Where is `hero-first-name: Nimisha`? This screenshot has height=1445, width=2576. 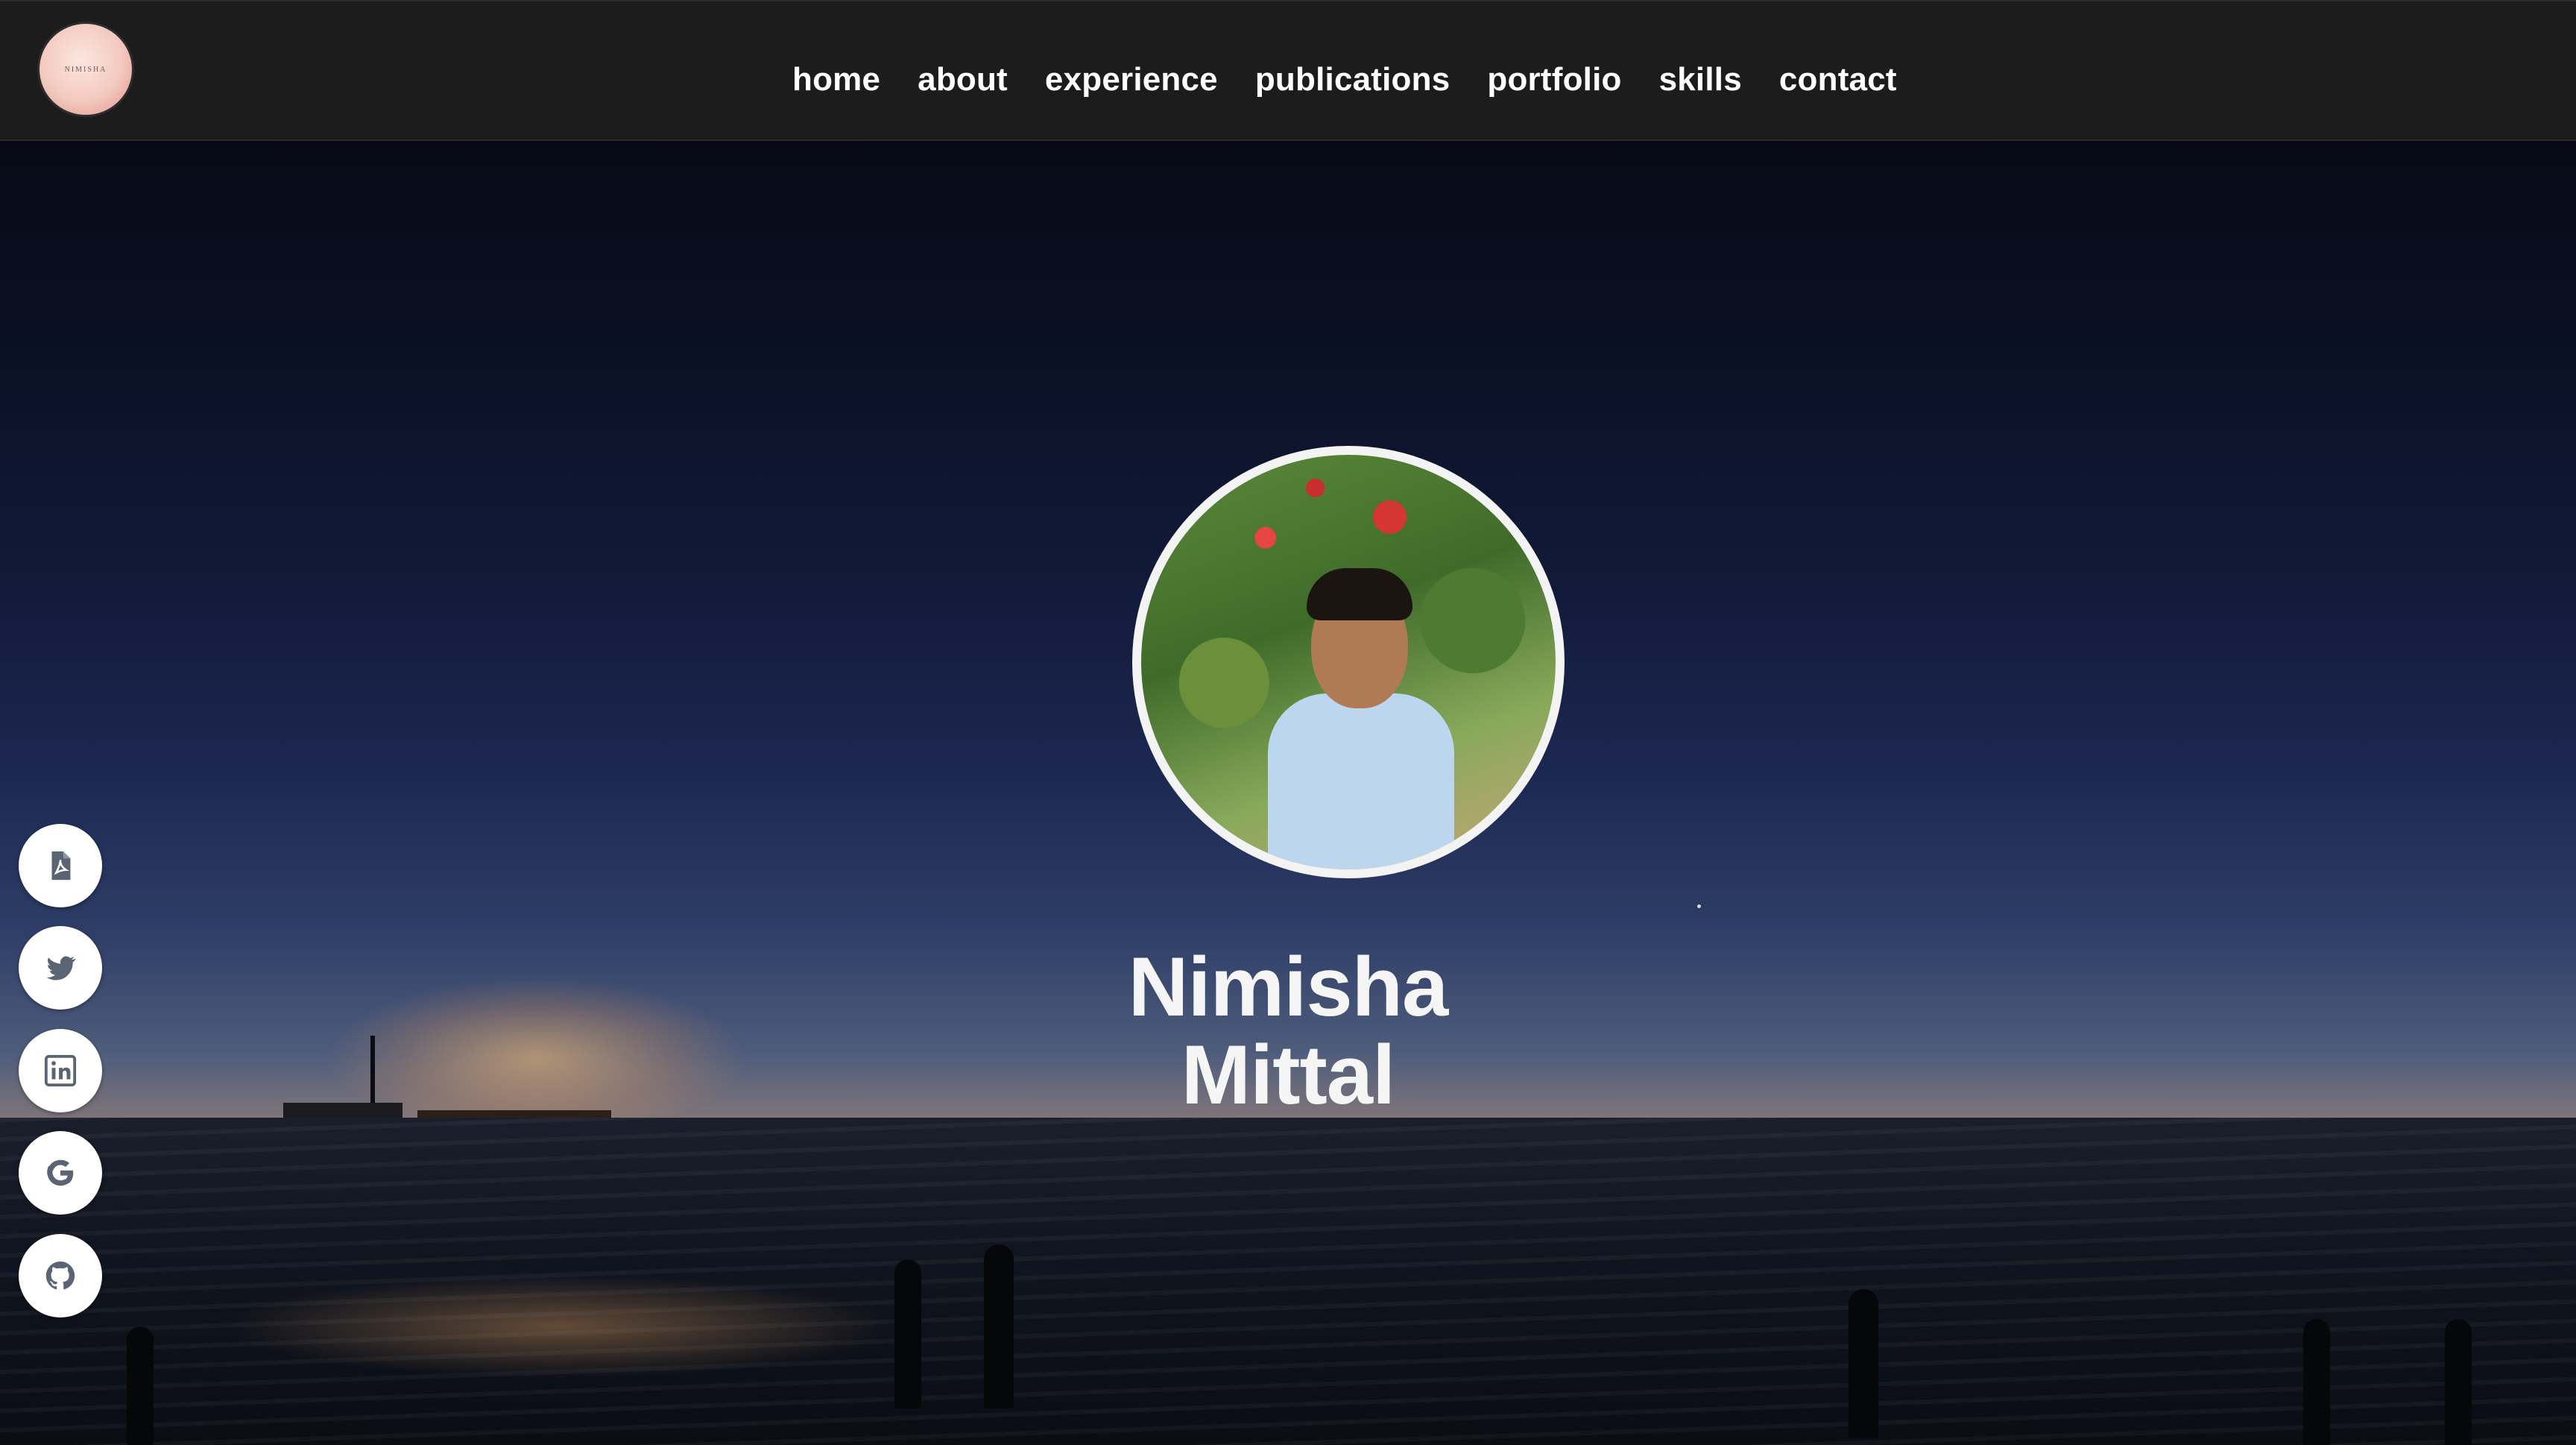 hero-first-name: Nimisha is located at coordinates (1288, 986).